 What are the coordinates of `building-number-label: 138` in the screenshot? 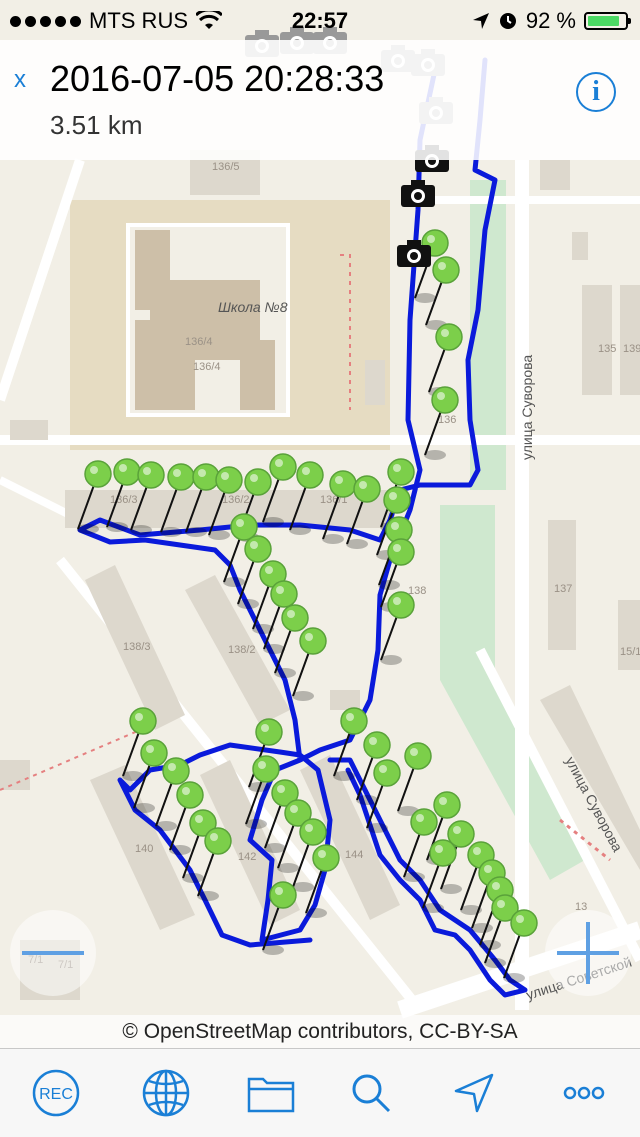 It's located at (417, 591).